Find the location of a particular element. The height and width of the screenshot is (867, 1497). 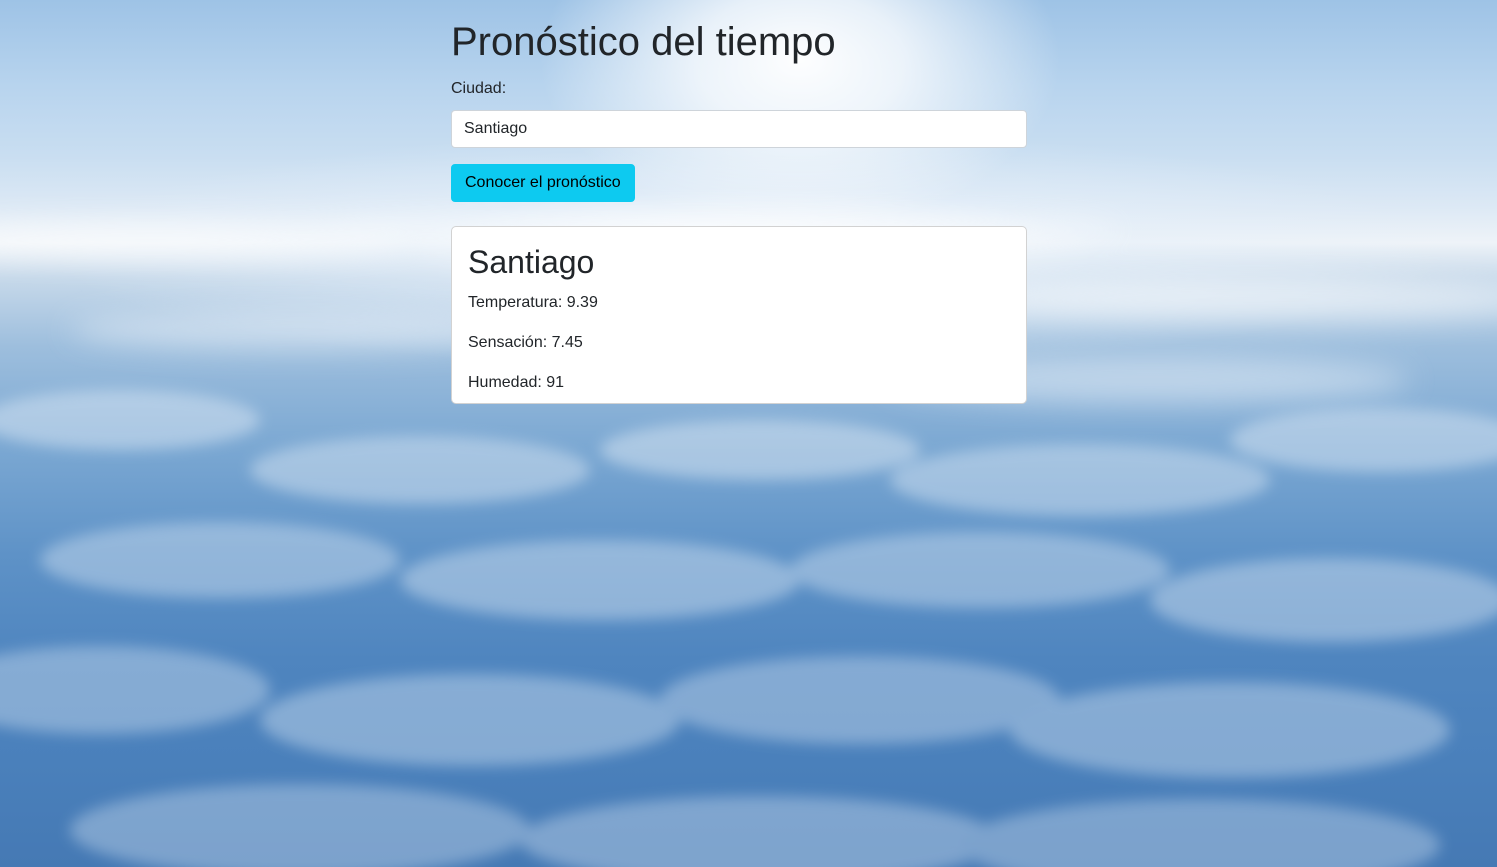

feels-like-text: Sensación: 7.45 is located at coordinates (525, 342).